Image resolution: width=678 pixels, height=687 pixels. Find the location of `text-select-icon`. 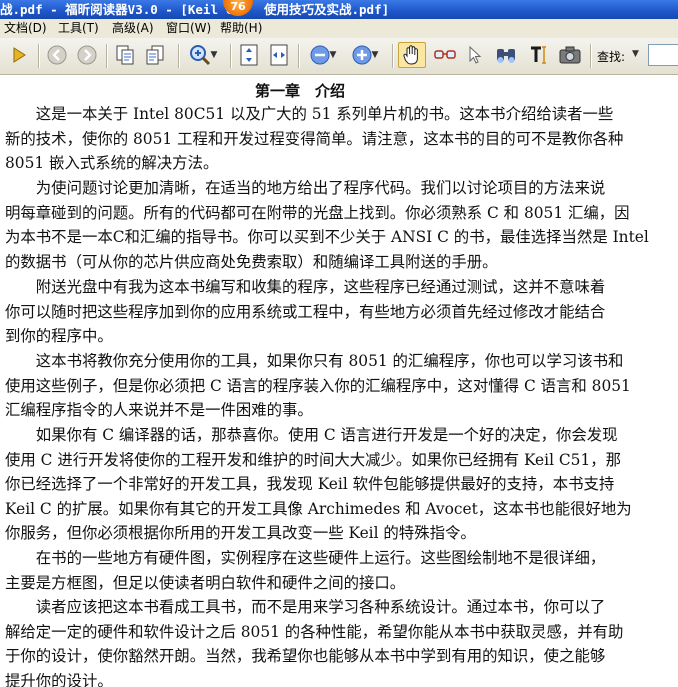

text-select-icon is located at coordinates (538, 55).